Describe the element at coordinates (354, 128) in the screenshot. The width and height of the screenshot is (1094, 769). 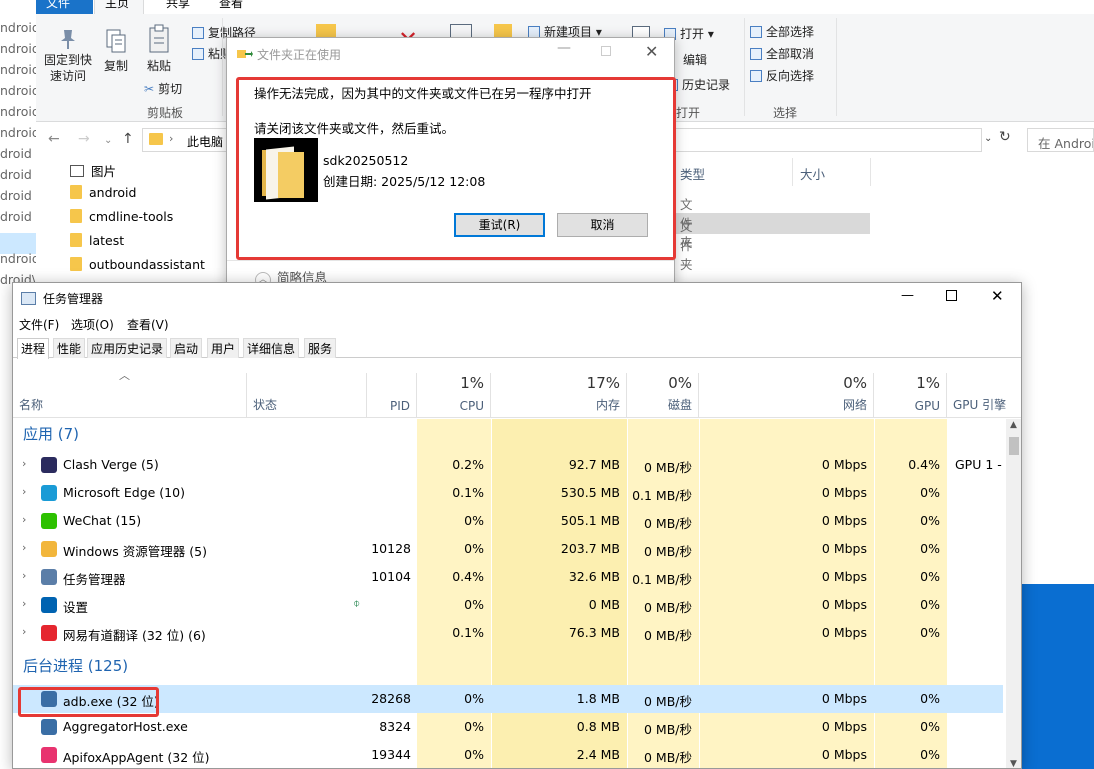
I see `dialog-instruction: 请关闭该文件夹或文件，然后重试。` at that location.